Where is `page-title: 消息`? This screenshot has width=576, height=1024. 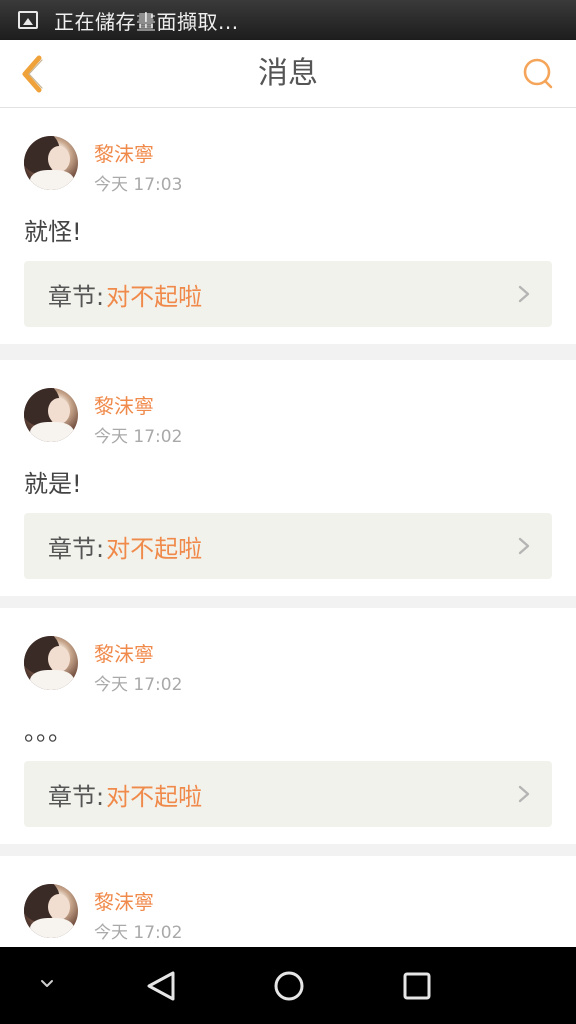
page-title: 消息 is located at coordinates (288, 73).